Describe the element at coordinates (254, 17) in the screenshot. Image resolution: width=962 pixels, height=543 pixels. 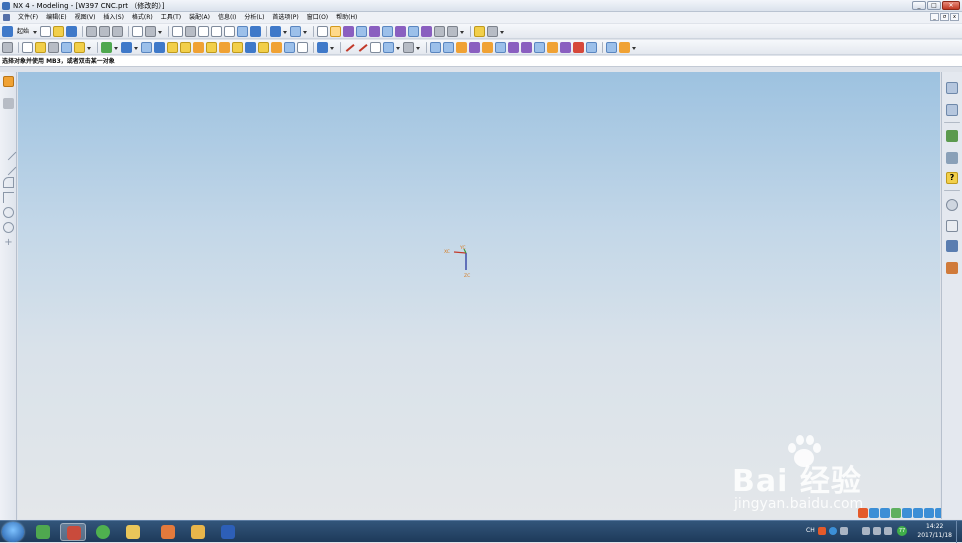
I see `menu-analysis: 分析(L)` at that location.